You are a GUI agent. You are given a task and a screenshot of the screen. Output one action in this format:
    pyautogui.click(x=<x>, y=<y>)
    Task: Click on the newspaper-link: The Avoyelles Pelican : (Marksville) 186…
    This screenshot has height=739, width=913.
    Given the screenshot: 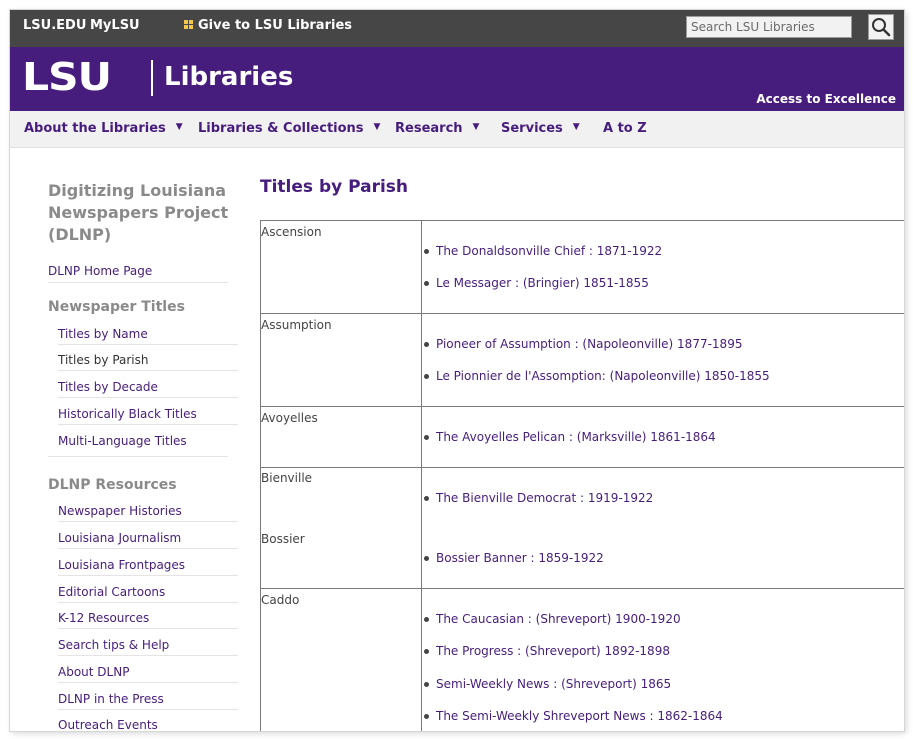 What is the action you would take?
    pyautogui.click(x=570, y=437)
    